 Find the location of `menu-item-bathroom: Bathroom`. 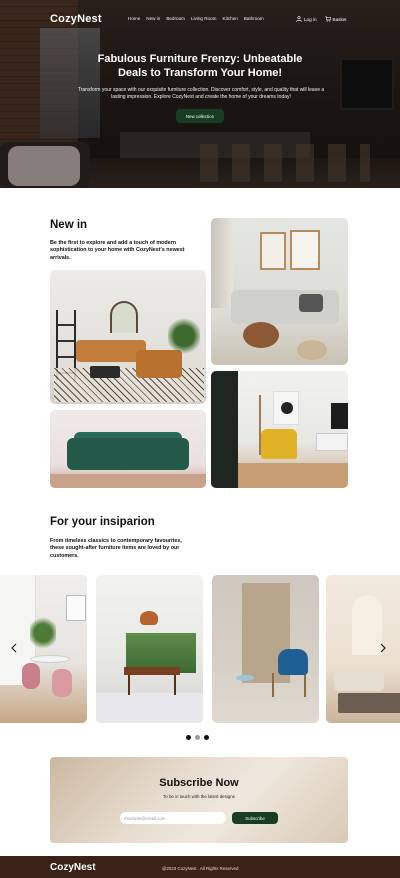

menu-item-bathroom: Bathroom is located at coordinates (254, 18).